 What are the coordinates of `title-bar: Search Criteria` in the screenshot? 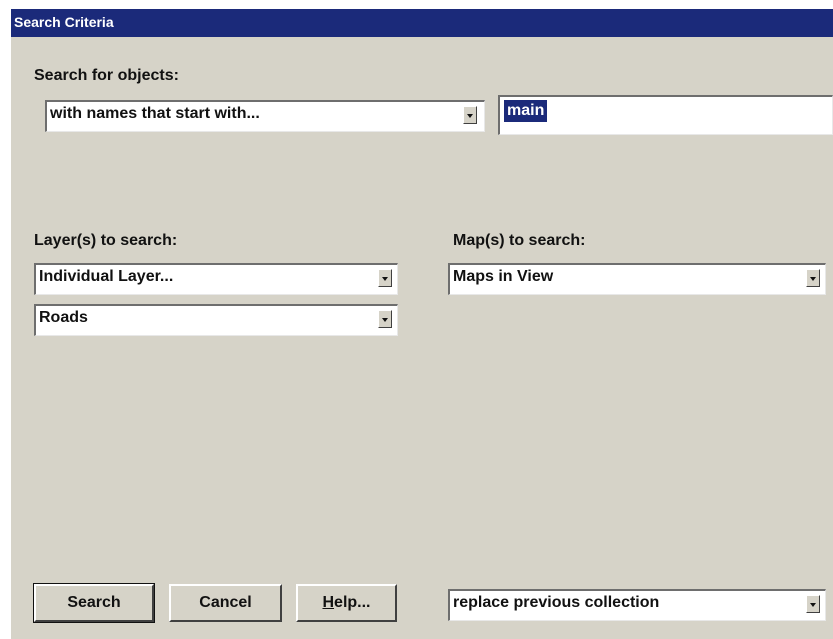 It's located at (422, 23).